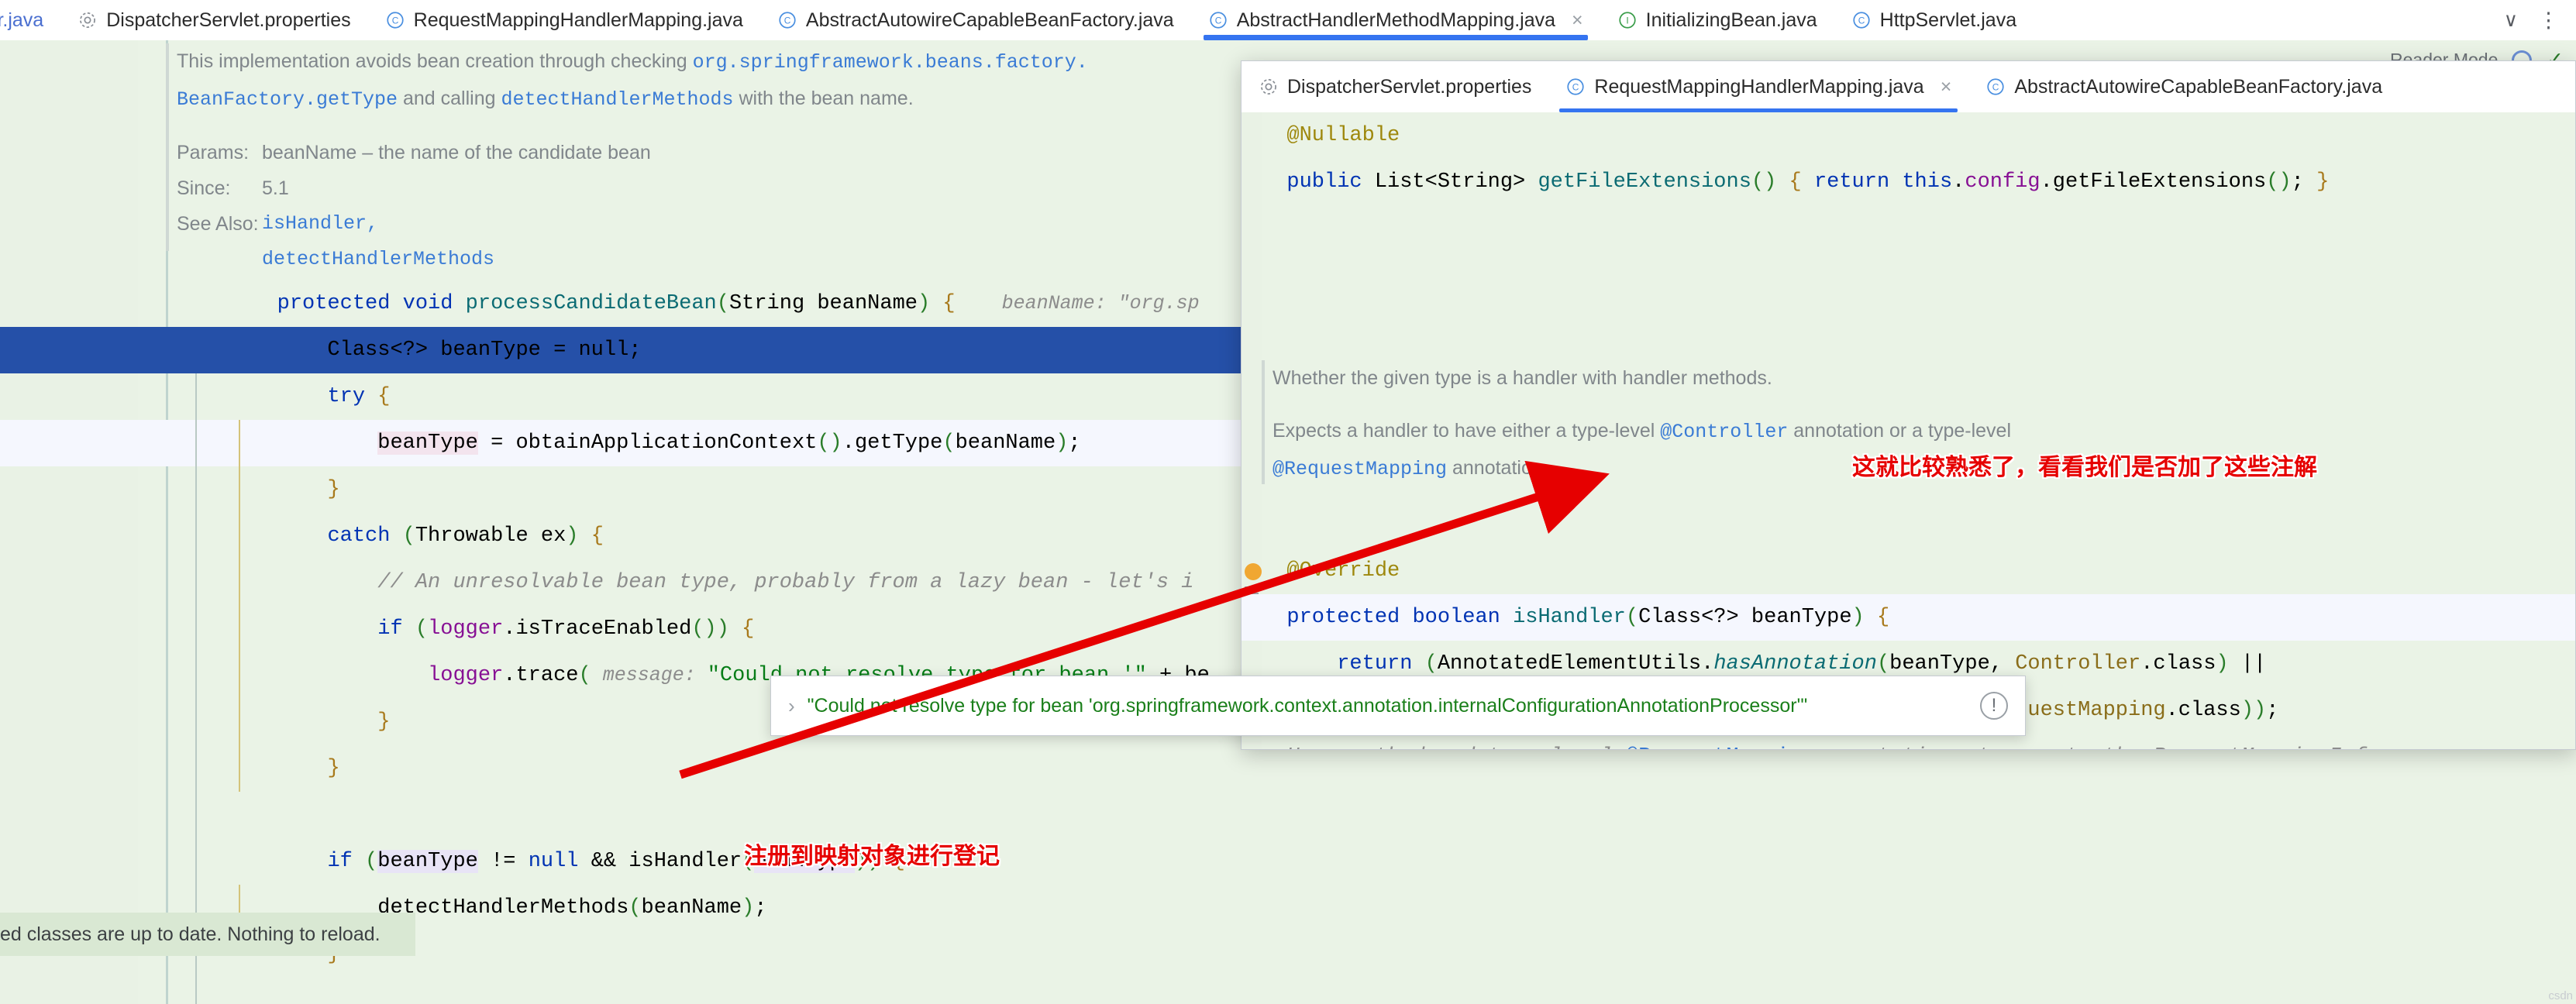  What do you see at coordinates (791, 706) in the screenshot?
I see `chevron-right-icon: ›` at bounding box center [791, 706].